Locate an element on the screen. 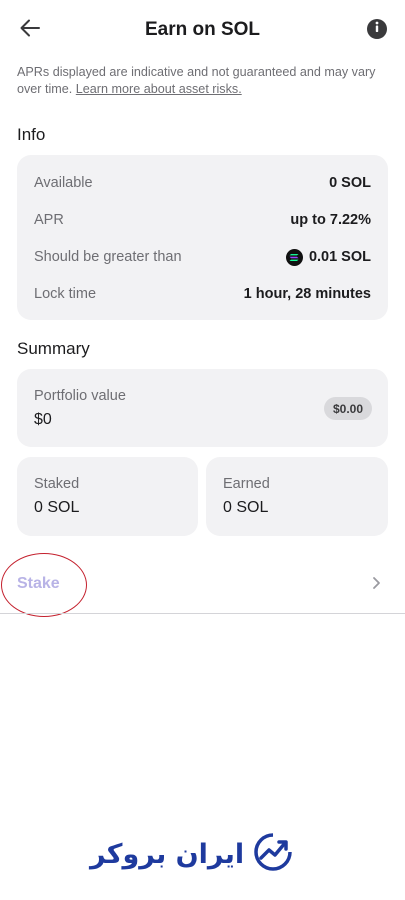  staked-label: Staked is located at coordinates (57, 484).